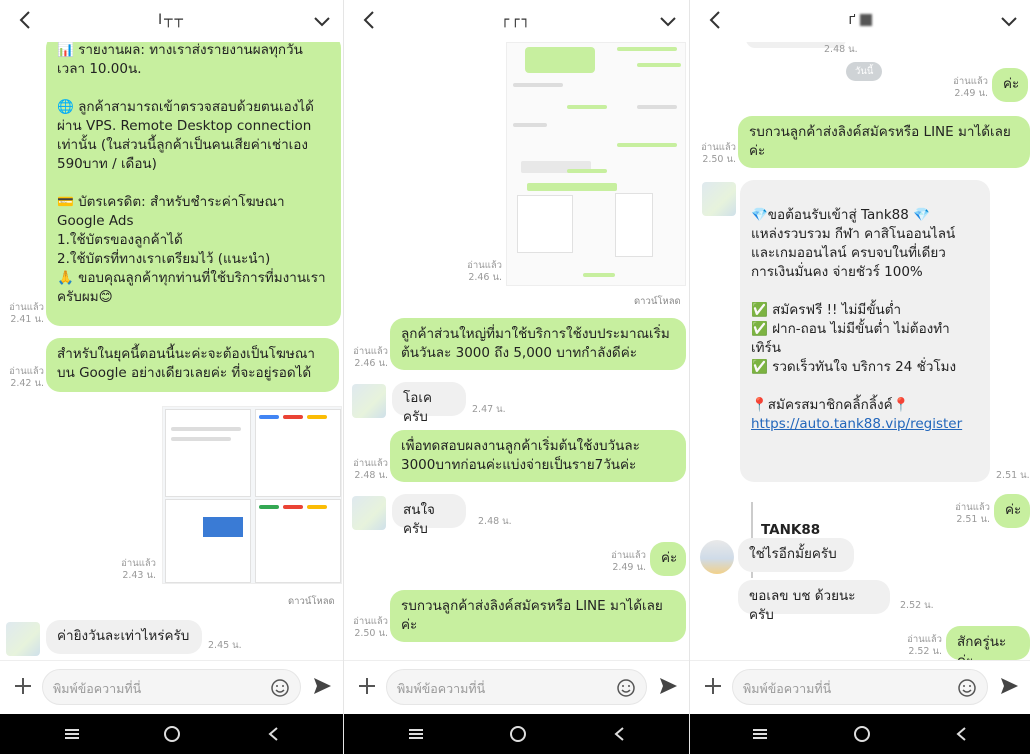  I want to click on chat-title: ┌┌┐, so click(516, 20).